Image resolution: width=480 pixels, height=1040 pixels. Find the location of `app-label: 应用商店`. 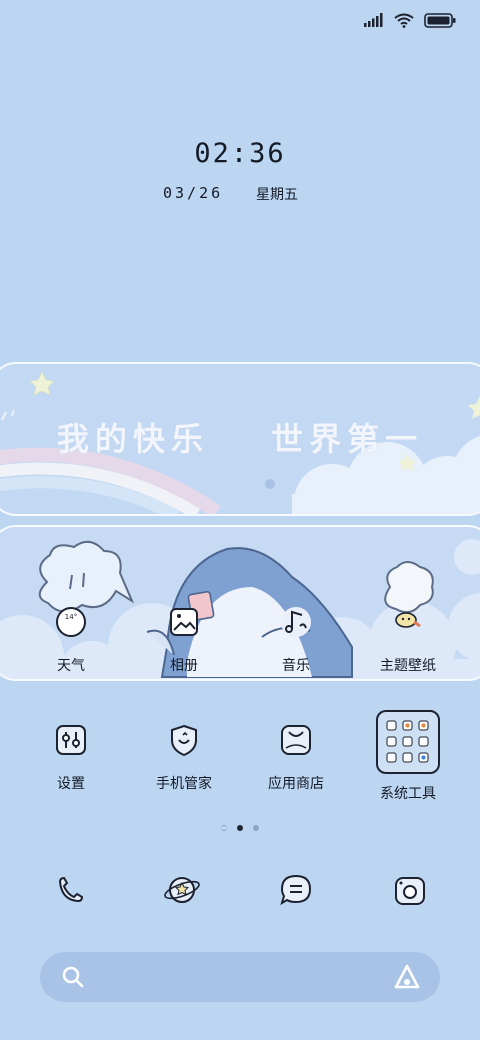

app-label: 应用商店 is located at coordinates (296, 784).